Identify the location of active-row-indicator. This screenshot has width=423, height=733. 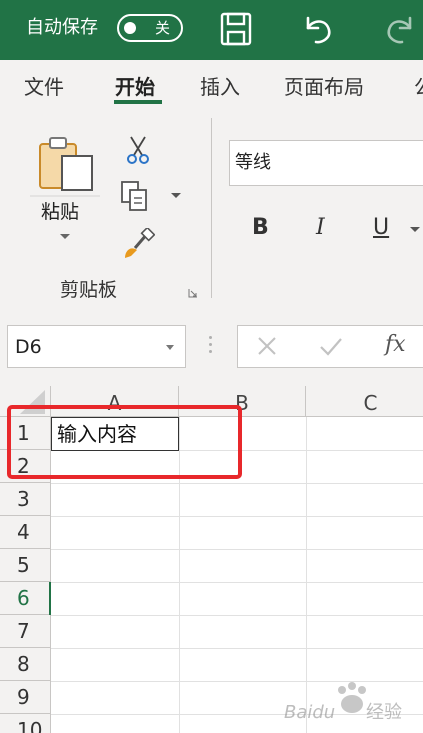
(50, 598).